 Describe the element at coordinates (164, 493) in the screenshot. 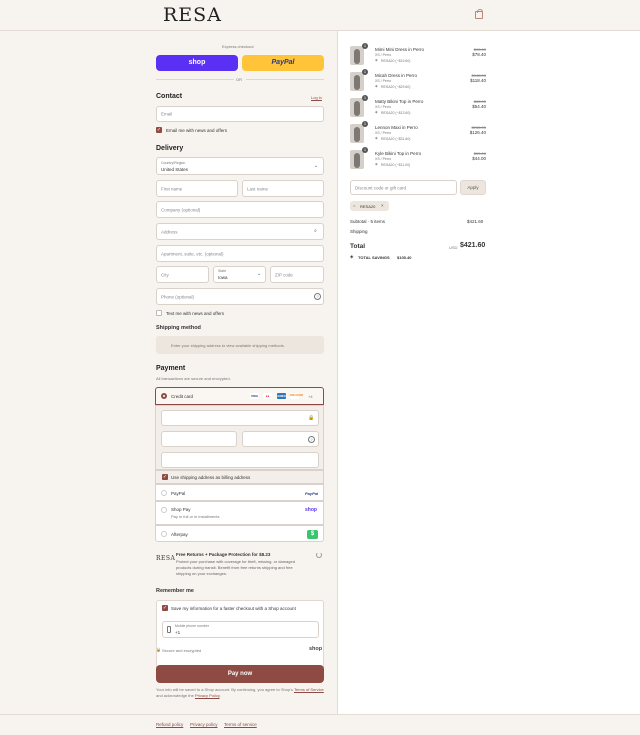

I see `paypal-radio` at that location.